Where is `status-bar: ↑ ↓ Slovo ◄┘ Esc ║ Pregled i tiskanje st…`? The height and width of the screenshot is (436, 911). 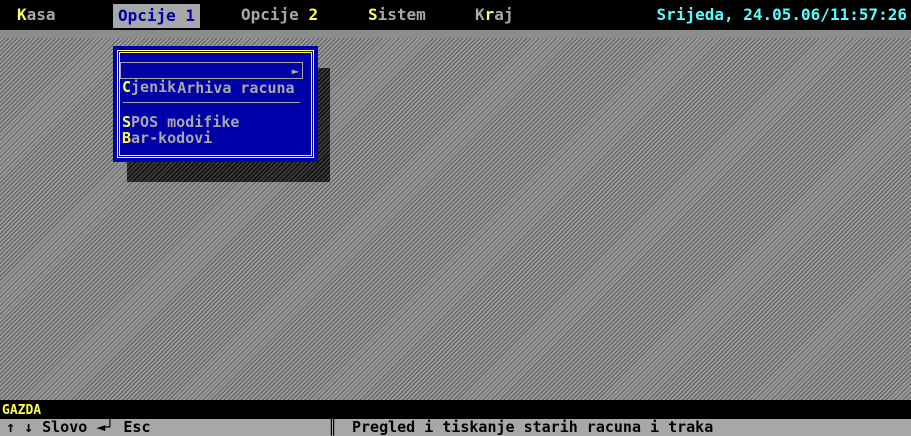
status-bar: ↑ ↓ Slovo ◄┘ Esc ║ Pregled i tiskanje st… is located at coordinates (455, 427).